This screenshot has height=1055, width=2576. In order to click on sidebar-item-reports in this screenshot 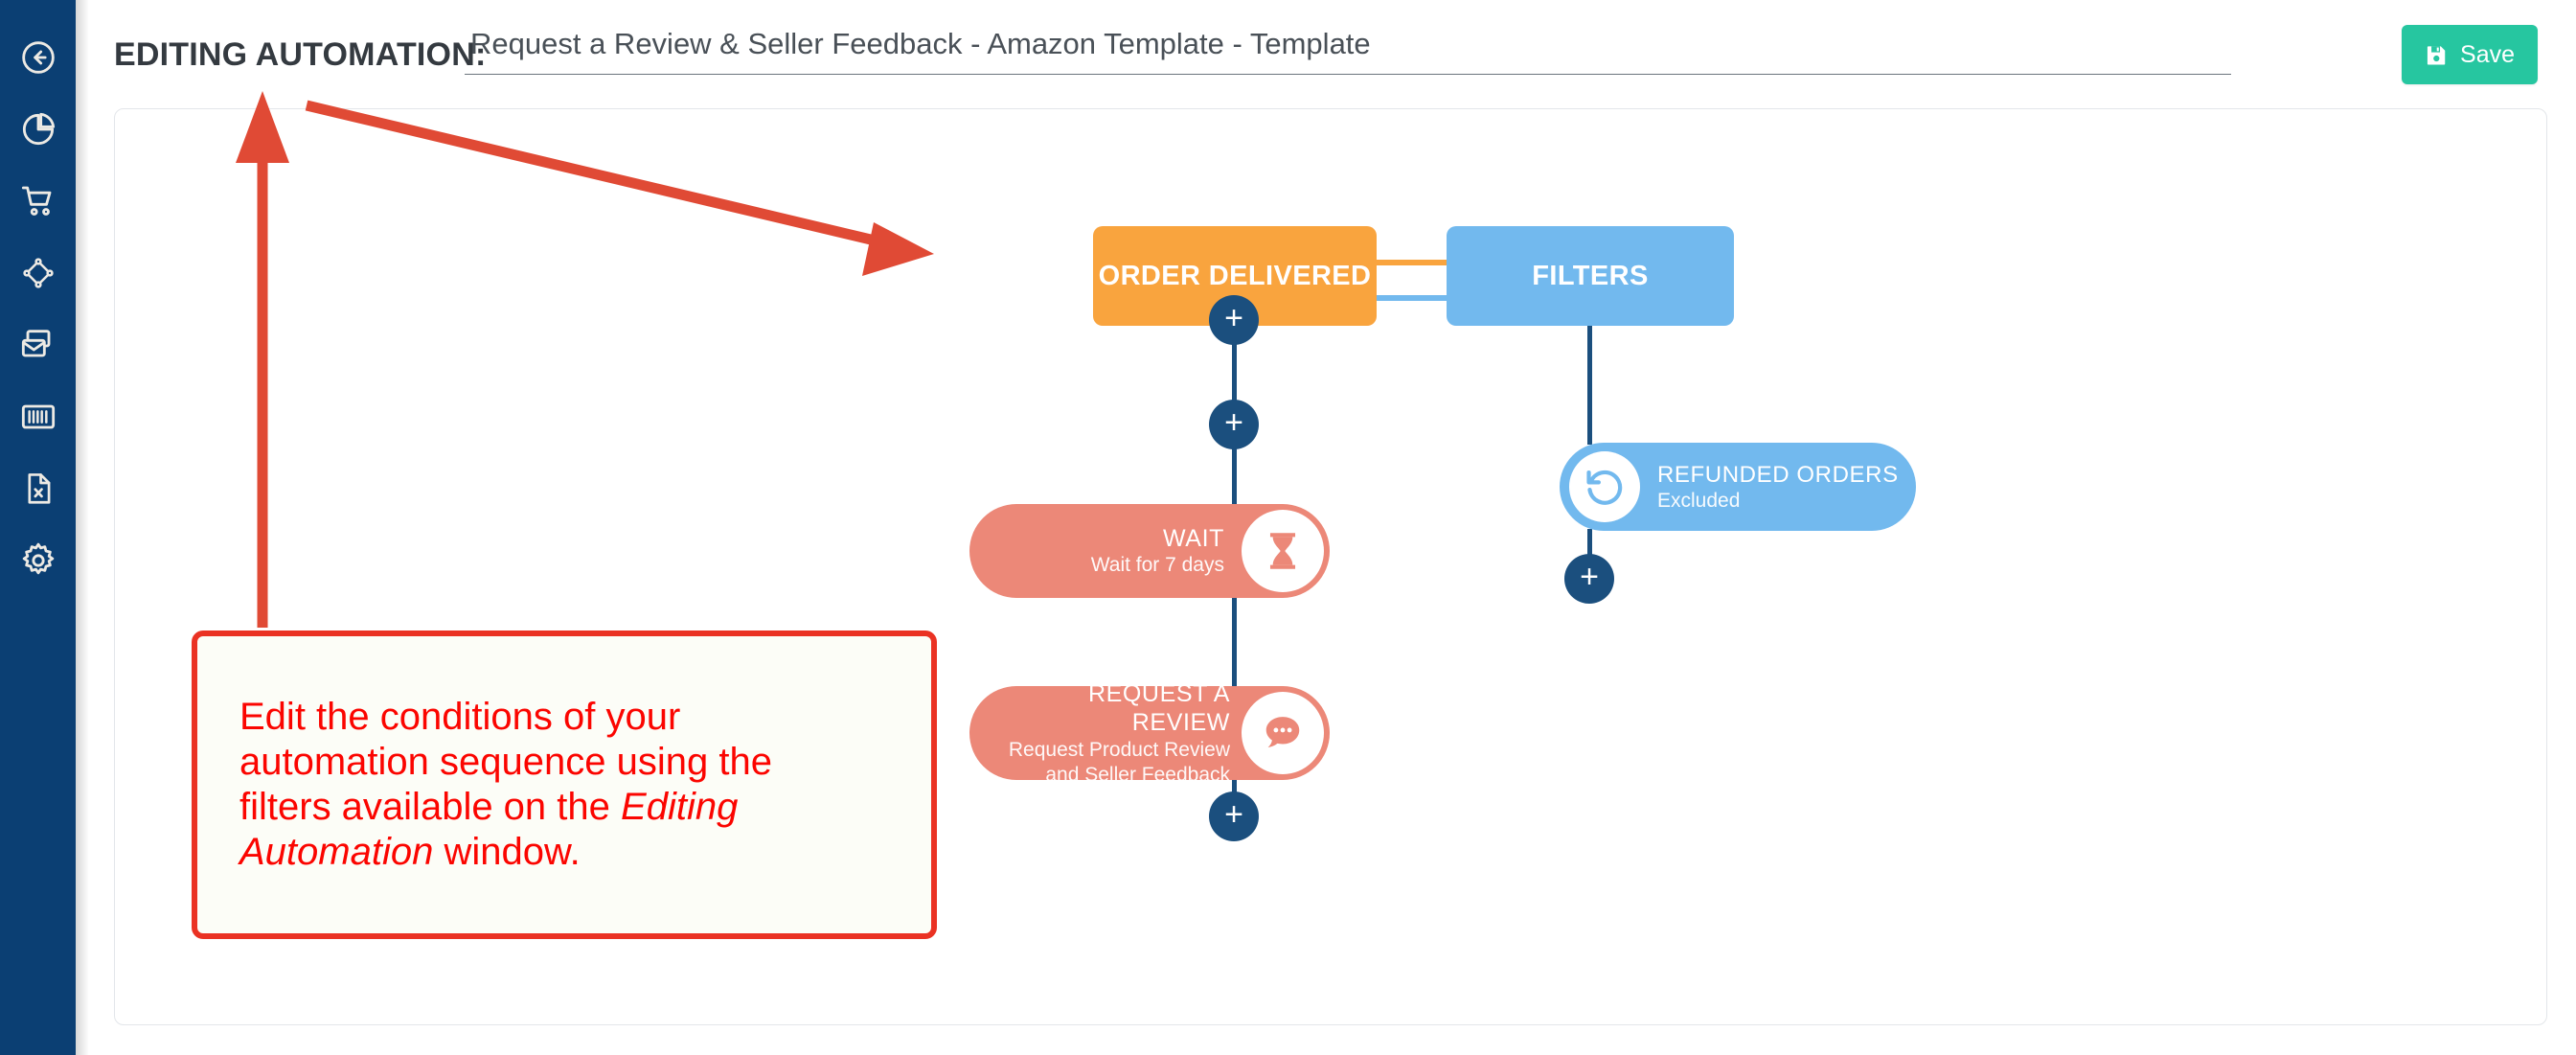, I will do `click(38, 488)`.